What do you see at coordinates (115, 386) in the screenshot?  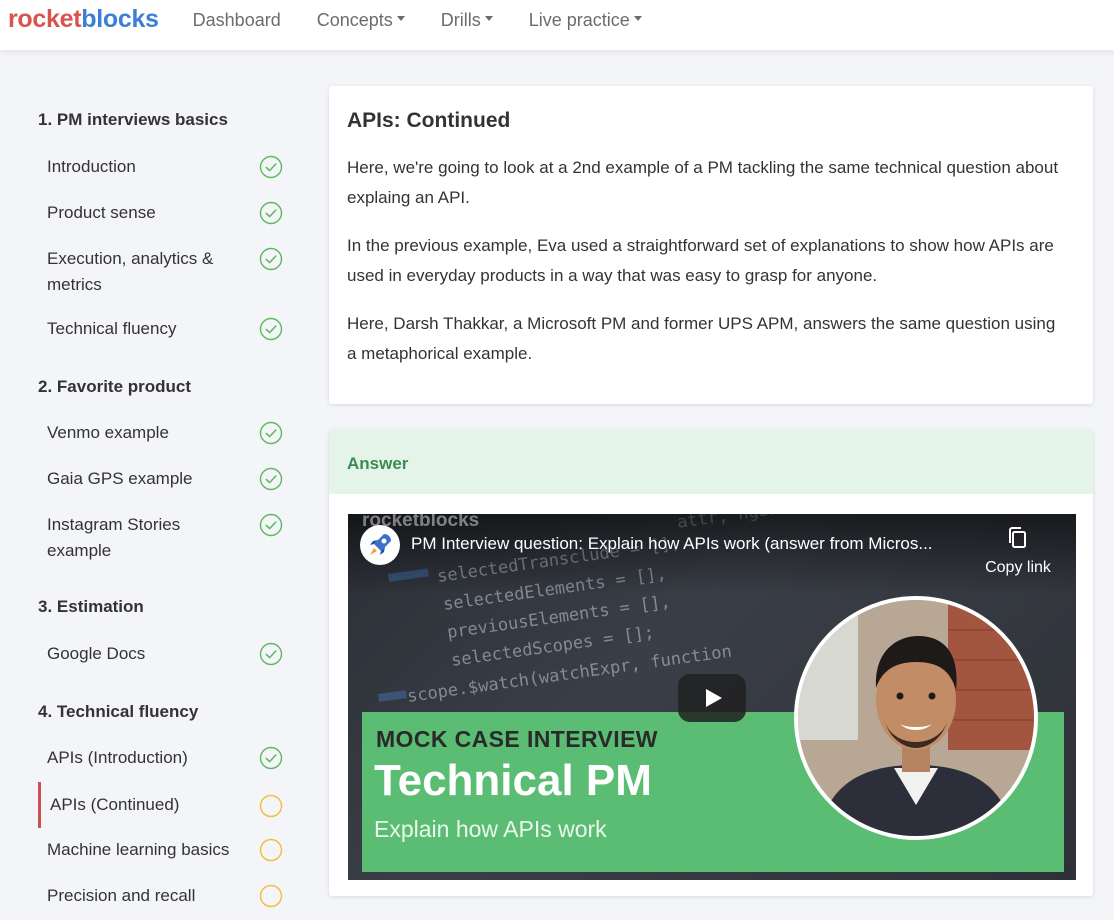 I see `section-heading: 2. Favorite product` at bounding box center [115, 386].